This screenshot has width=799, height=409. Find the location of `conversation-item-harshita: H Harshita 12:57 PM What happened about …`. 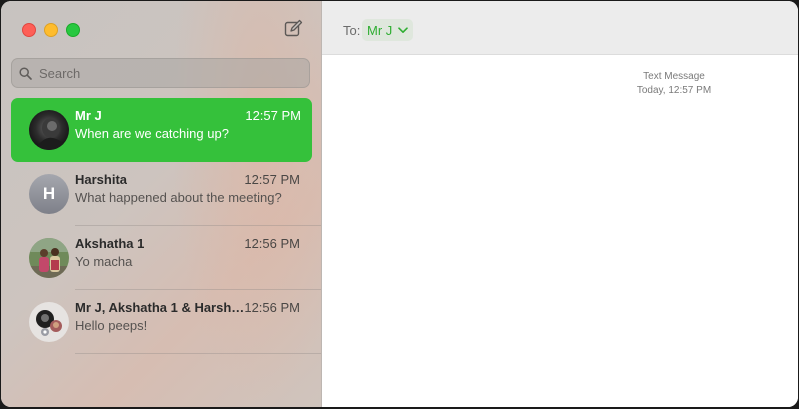

conversation-item-harshita: H Harshita 12:57 PM What happened about … is located at coordinates (161, 194).